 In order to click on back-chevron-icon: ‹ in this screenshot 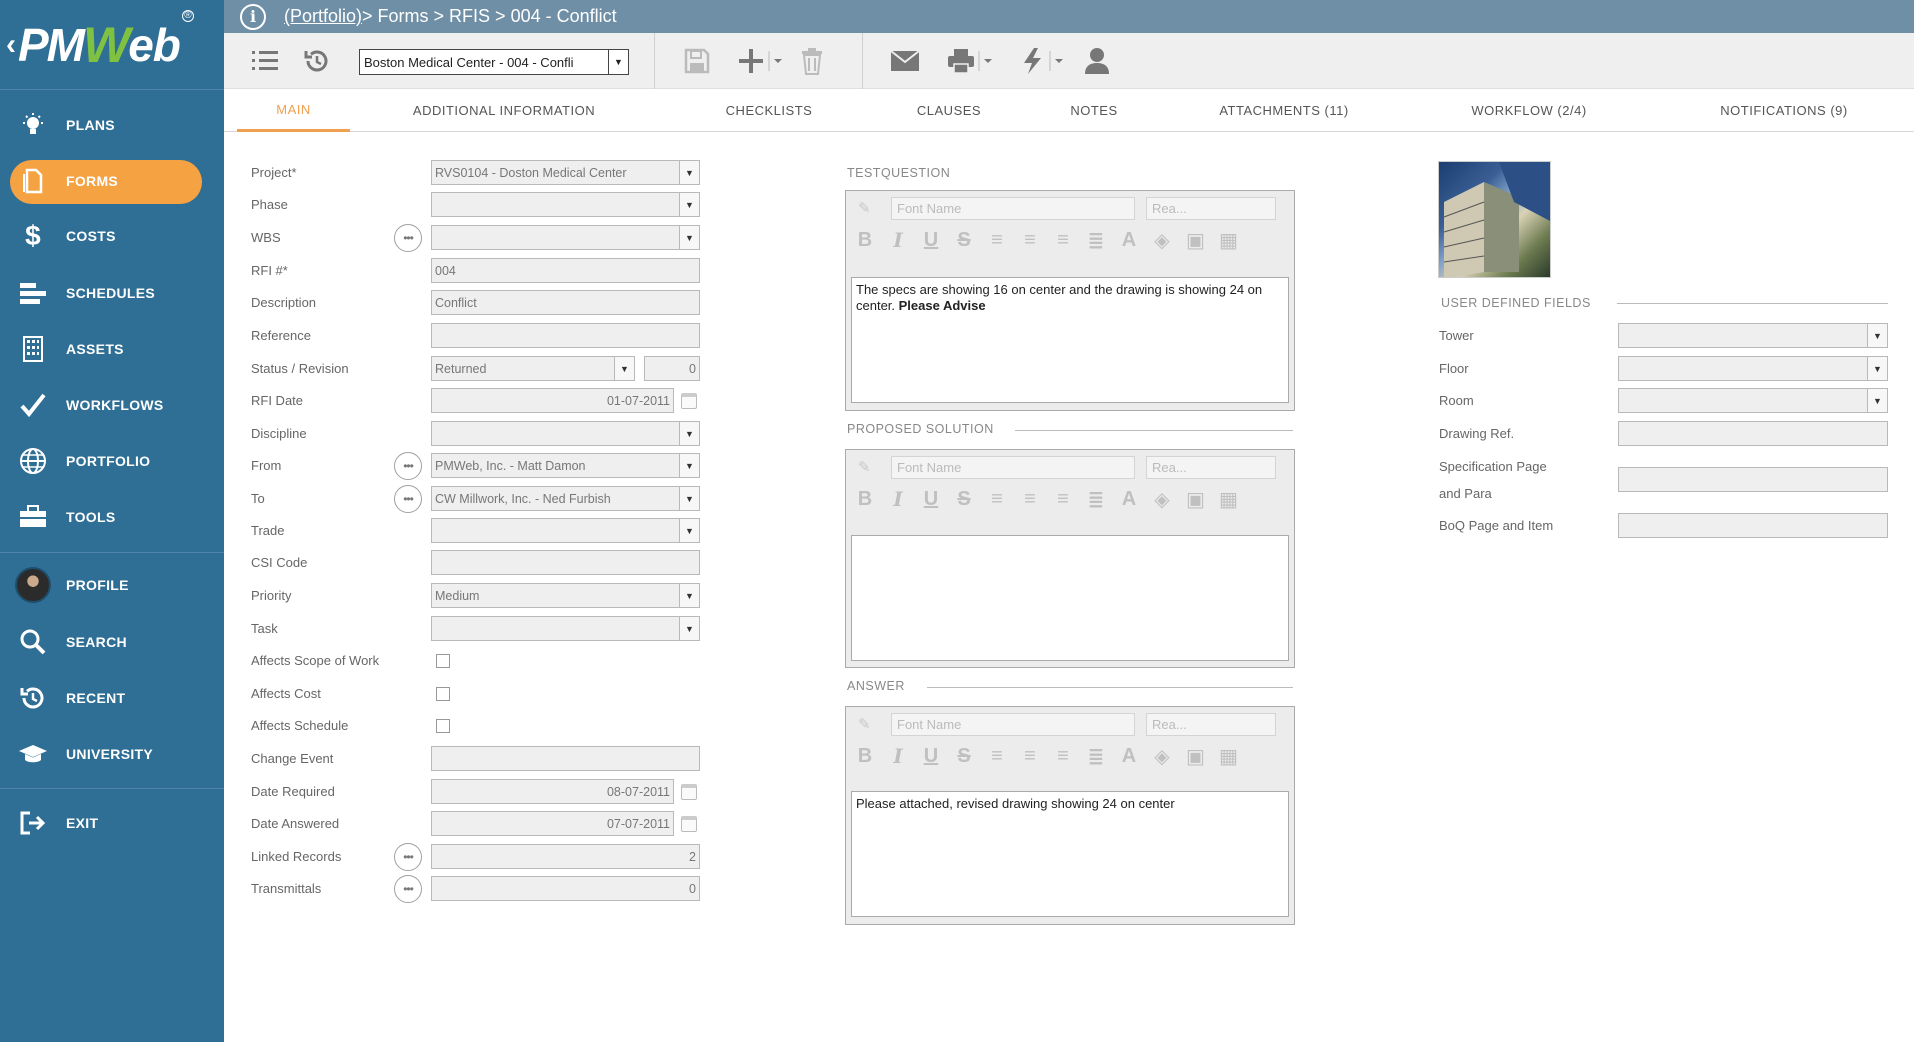, I will do `click(11, 45)`.